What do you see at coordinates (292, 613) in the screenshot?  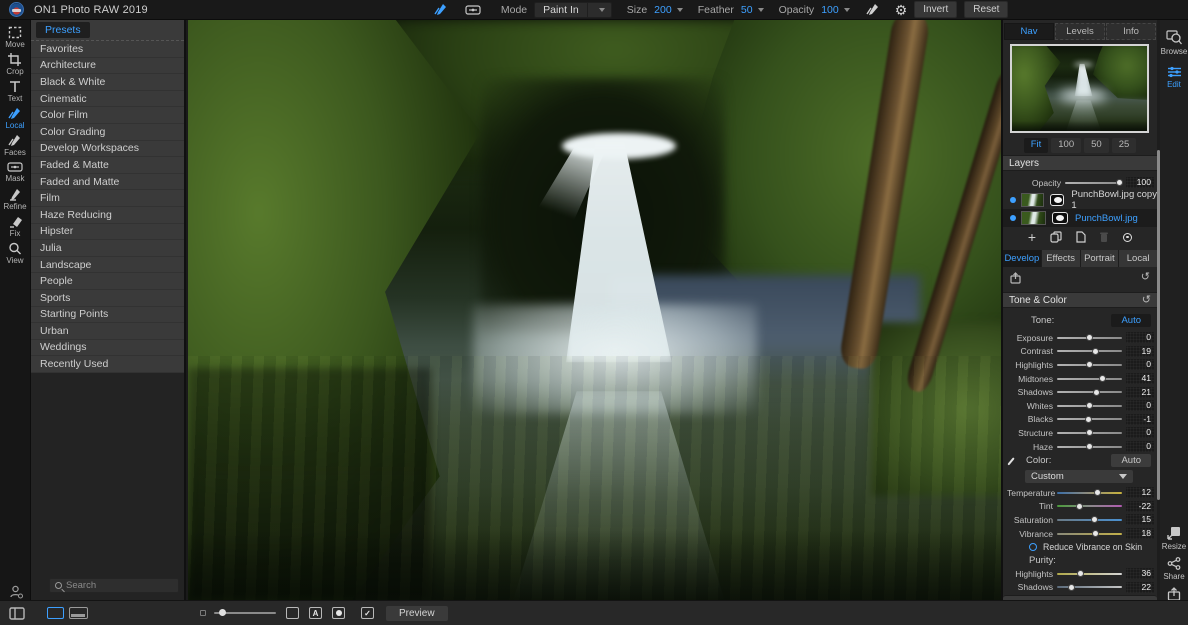 I see `original-view-icon` at bounding box center [292, 613].